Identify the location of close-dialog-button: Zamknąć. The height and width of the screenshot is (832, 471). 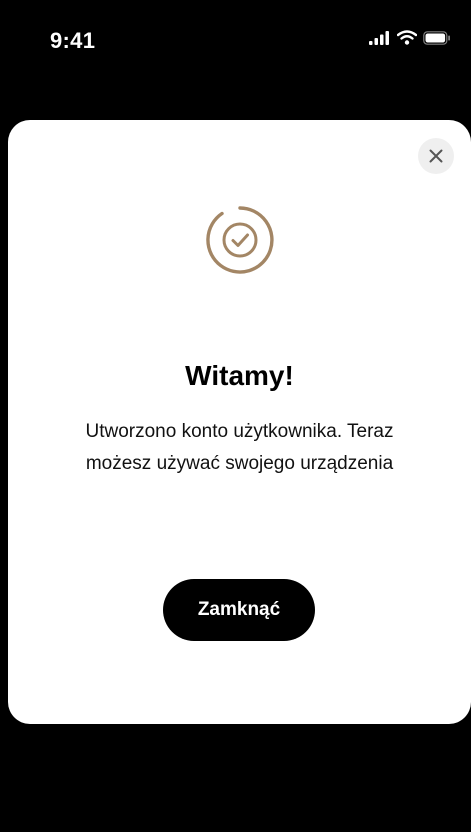
(239, 610).